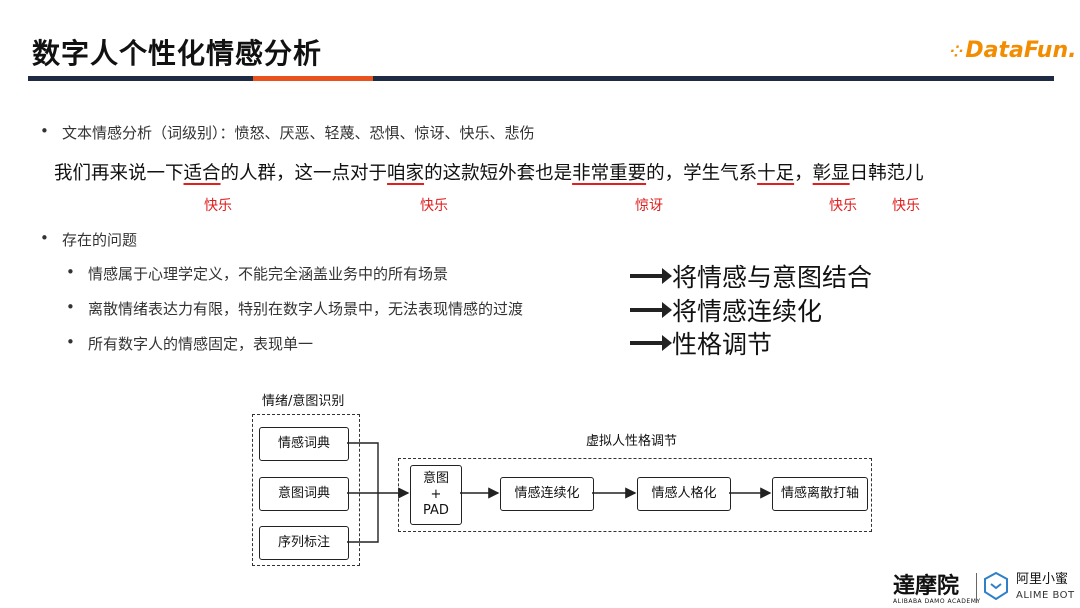  Describe the element at coordinates (1045, 595) in the screenshot. I see `bot-name-en: ALIME BOT` at that location.